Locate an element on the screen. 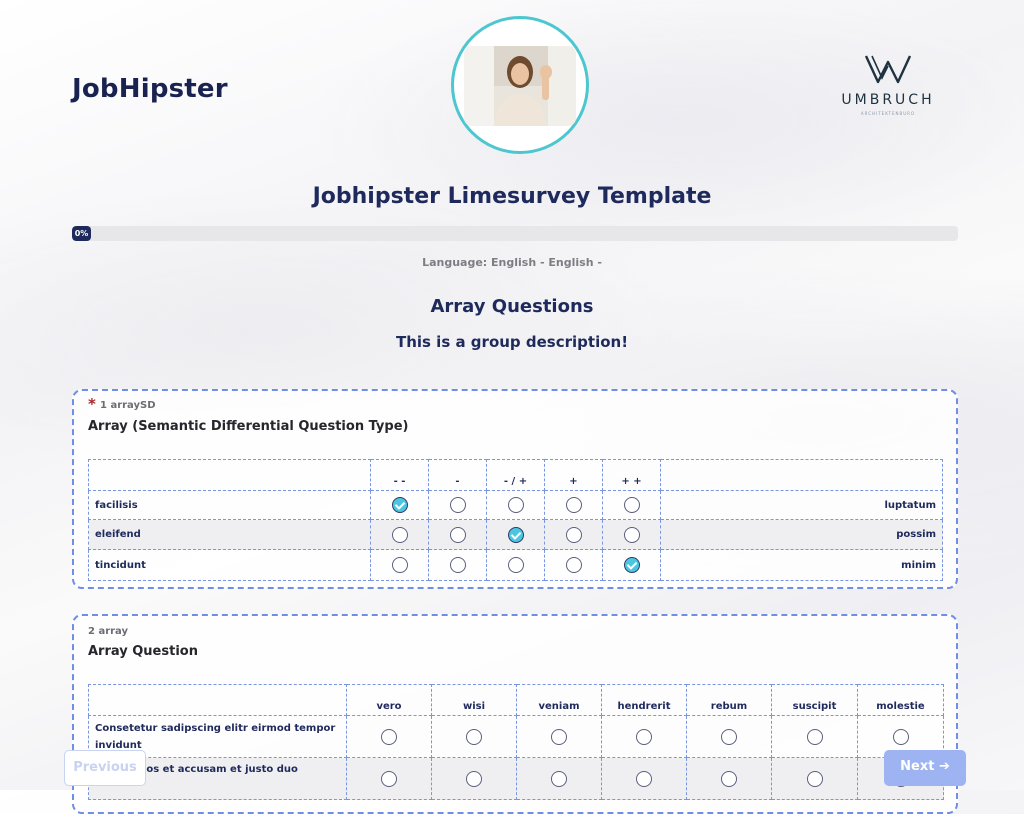 The height and width of the screenshot is (814, 1024). question-code: 1 arraySD is located at coordinates (128, 405).